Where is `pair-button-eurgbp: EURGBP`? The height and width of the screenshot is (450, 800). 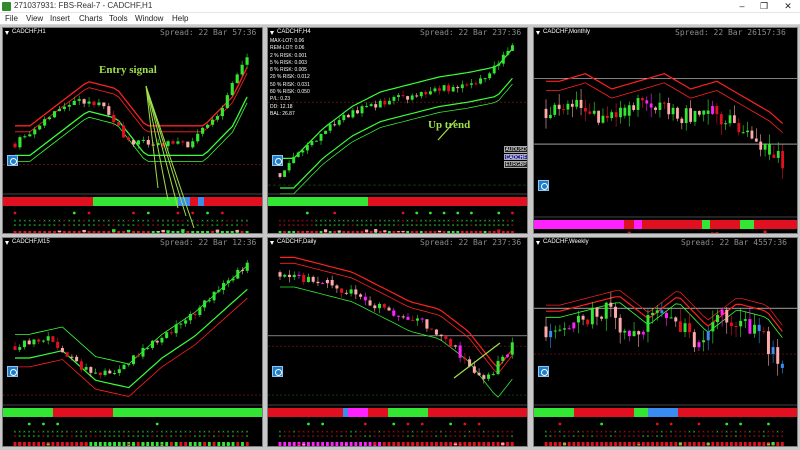 pair-button-eurgbp: EURGBP is located at coordinates (515, 164).